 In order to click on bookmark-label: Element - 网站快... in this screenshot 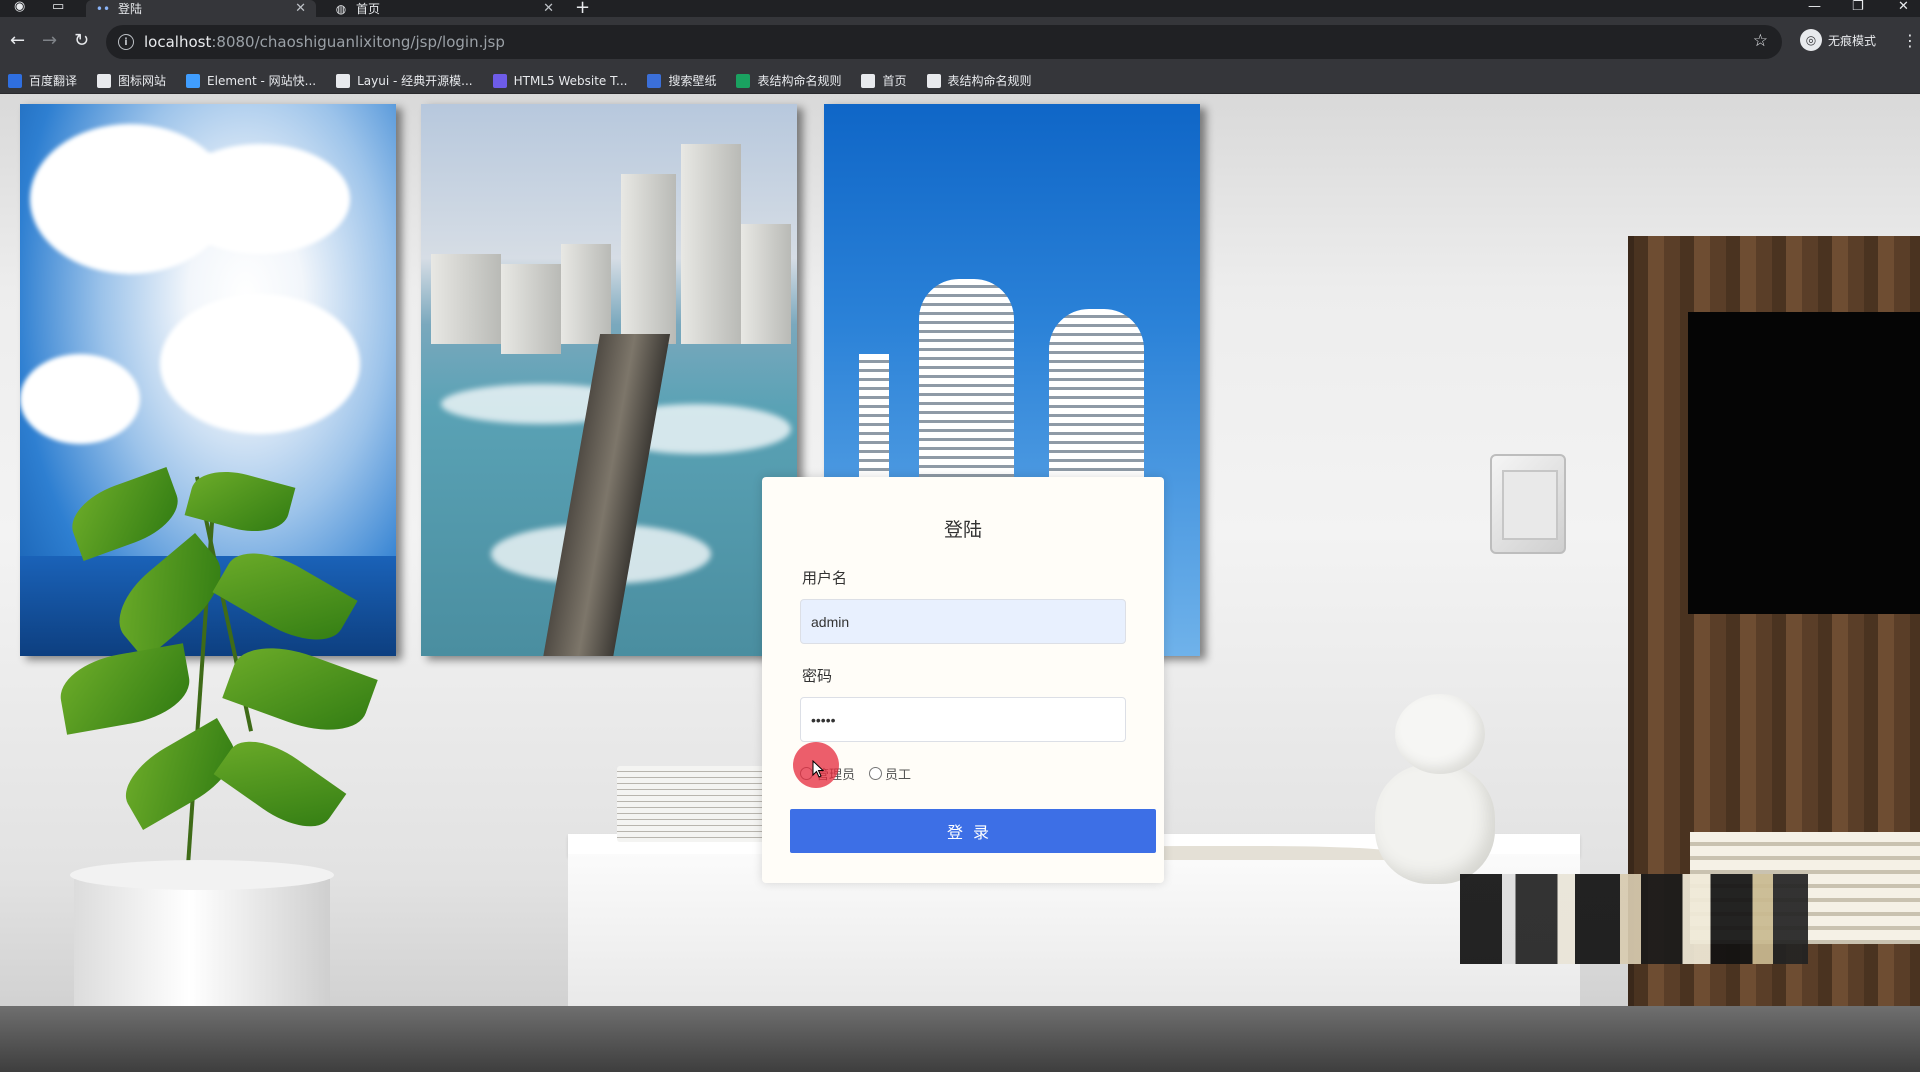, I will do `click(262, 81)`.